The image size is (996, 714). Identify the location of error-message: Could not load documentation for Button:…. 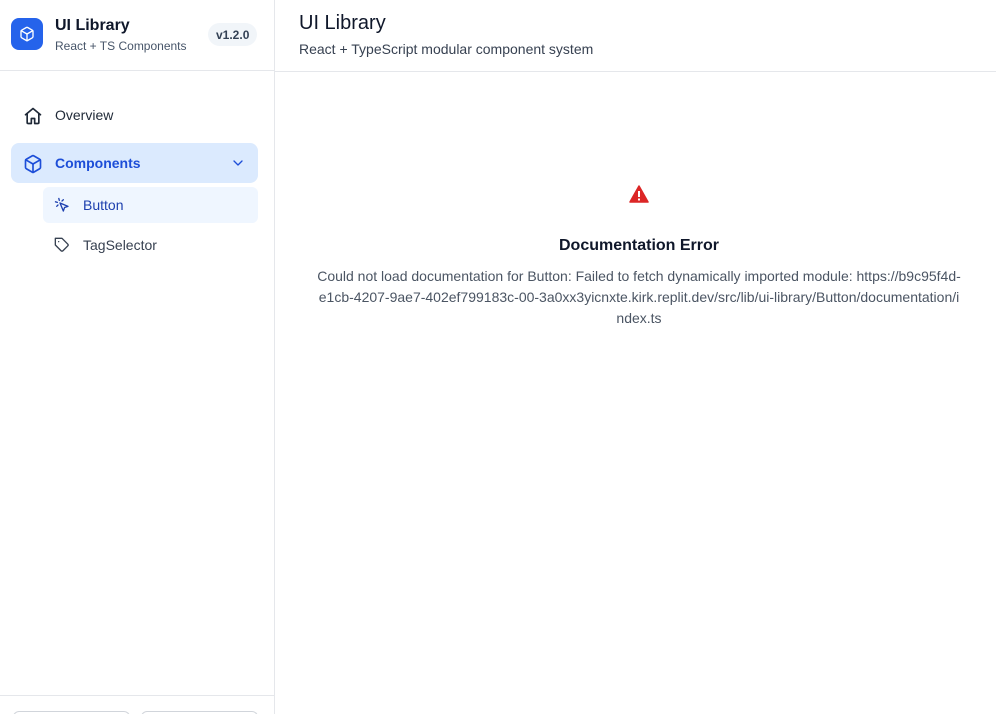
(639, 297).